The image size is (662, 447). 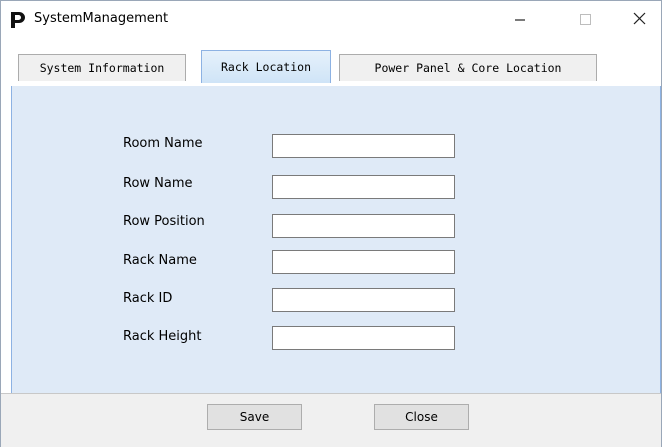 What do you see at coordinates (468, 67) in the screenshot?
I see `tab-power-panel-core-location: Power Panel & Core Location` at bounding box center [468, 67].